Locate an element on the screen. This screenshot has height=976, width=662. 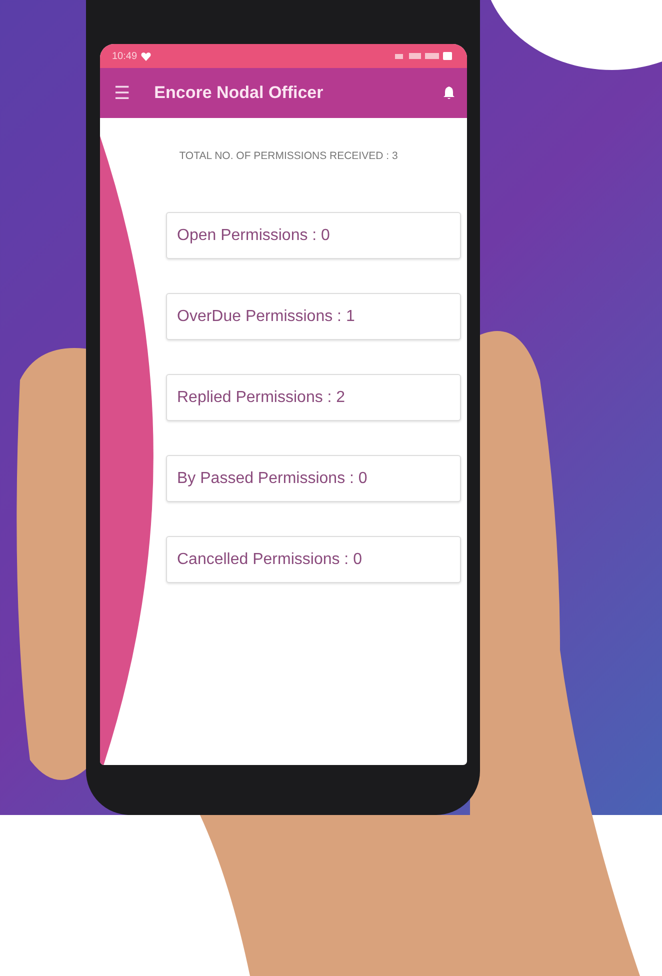
permission-card: OverDue Permissions : 1 is located at coordinates (313, 316).